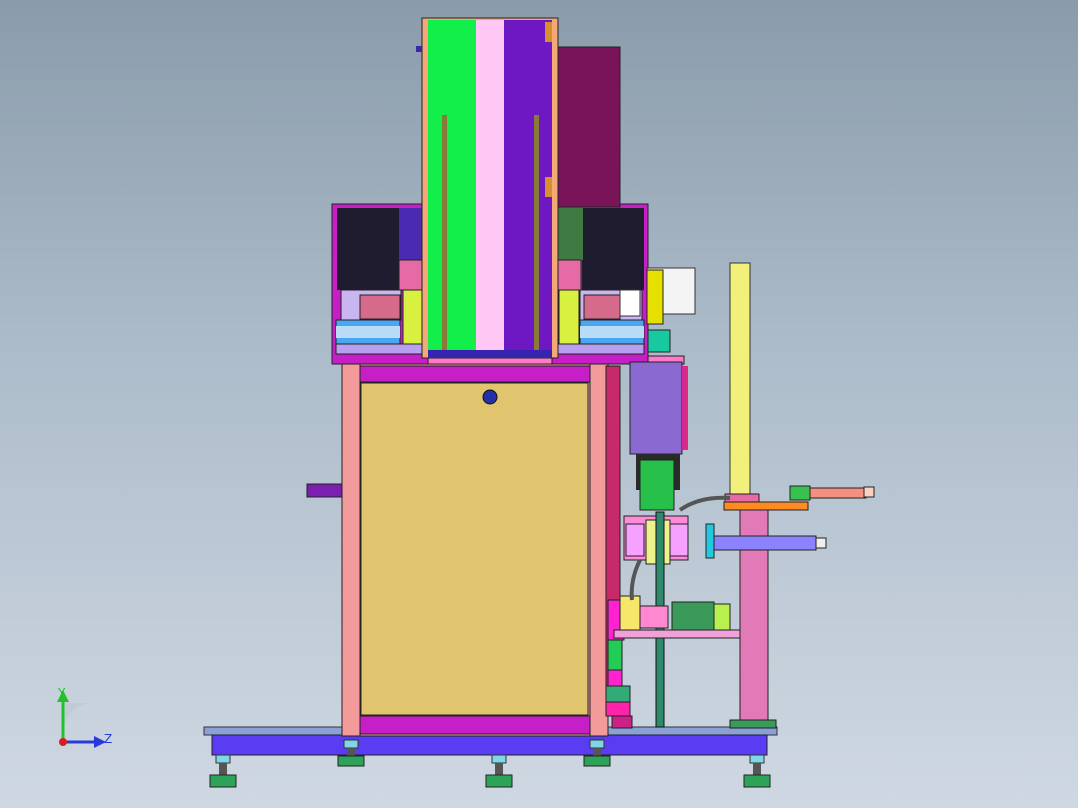 This screenshot has width=1078, height=808. What do you see at coordinates (490, 397) in the screenshot?
I see `door-knob` at bounding box center [490, 397].